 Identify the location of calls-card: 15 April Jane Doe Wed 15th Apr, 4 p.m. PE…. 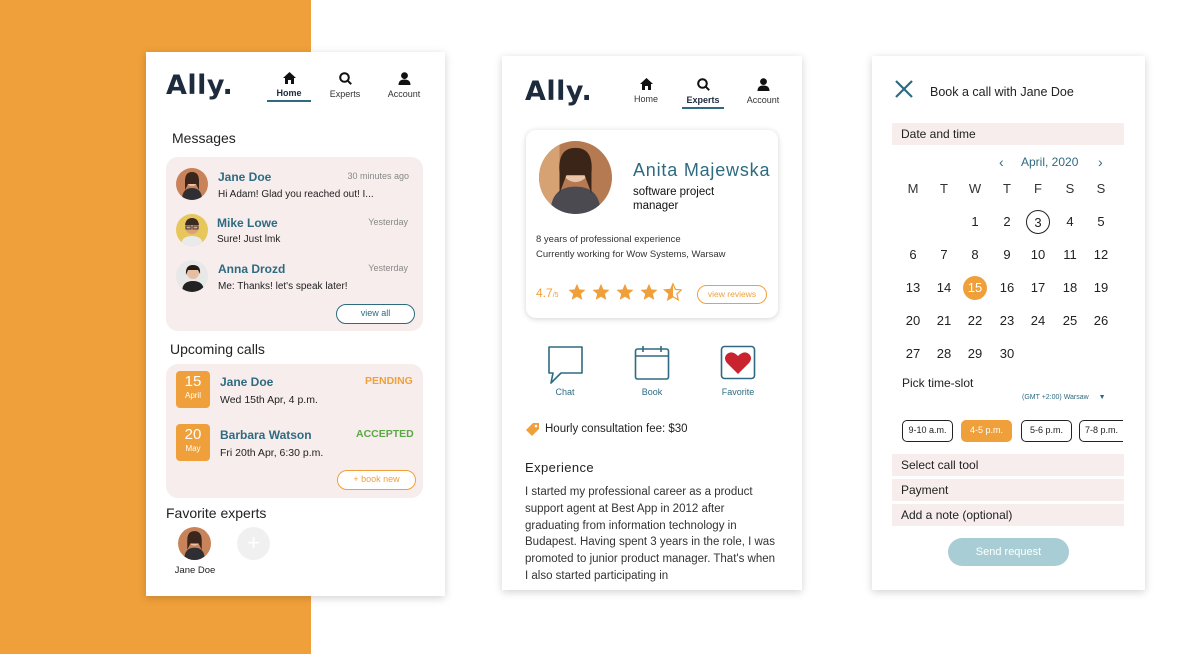
(294, 431).